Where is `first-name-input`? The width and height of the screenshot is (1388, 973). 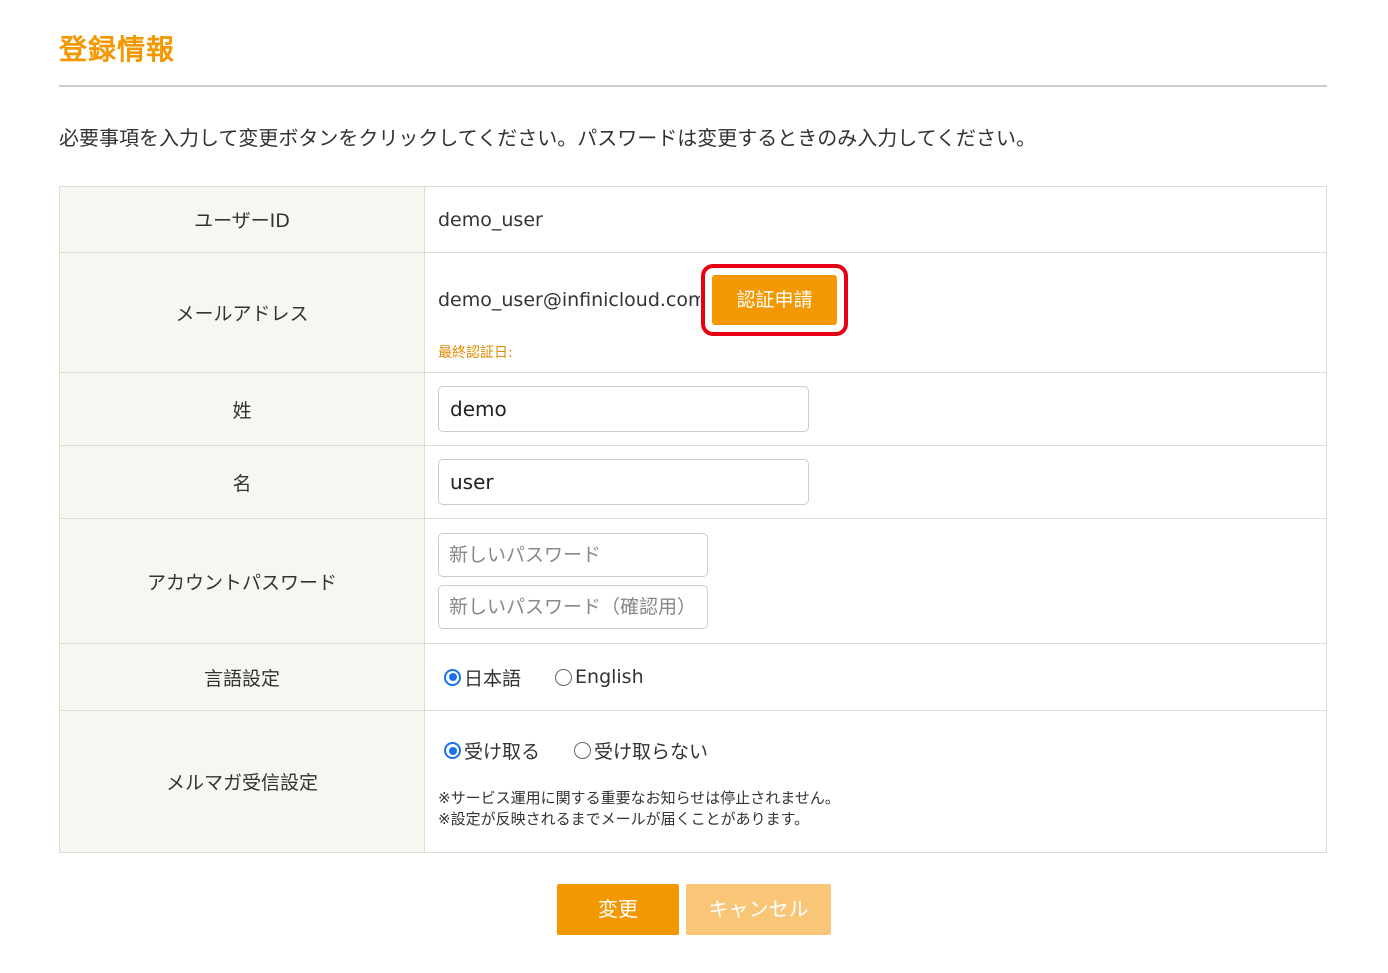 first-name-input is located at coordinates (623, 482).